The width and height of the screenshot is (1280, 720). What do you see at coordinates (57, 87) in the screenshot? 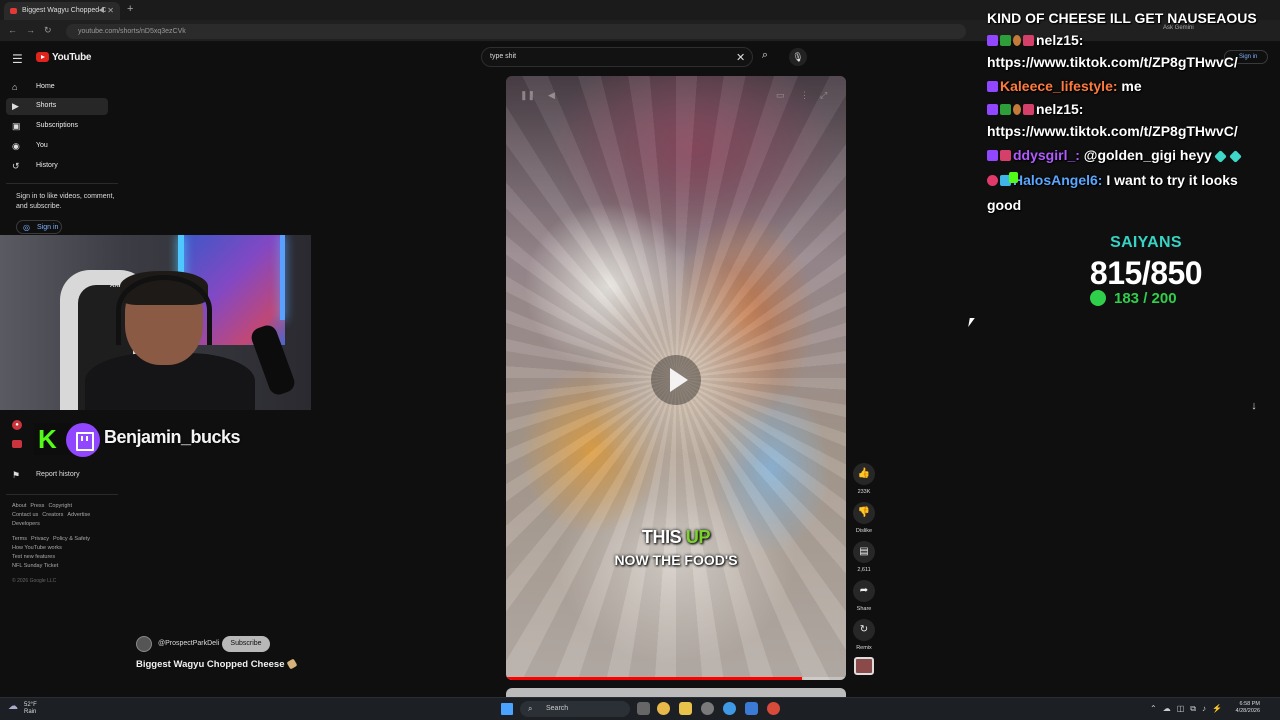
I see `sidebar-item-home: ⌂ Home` at bounding box center [57, 87].